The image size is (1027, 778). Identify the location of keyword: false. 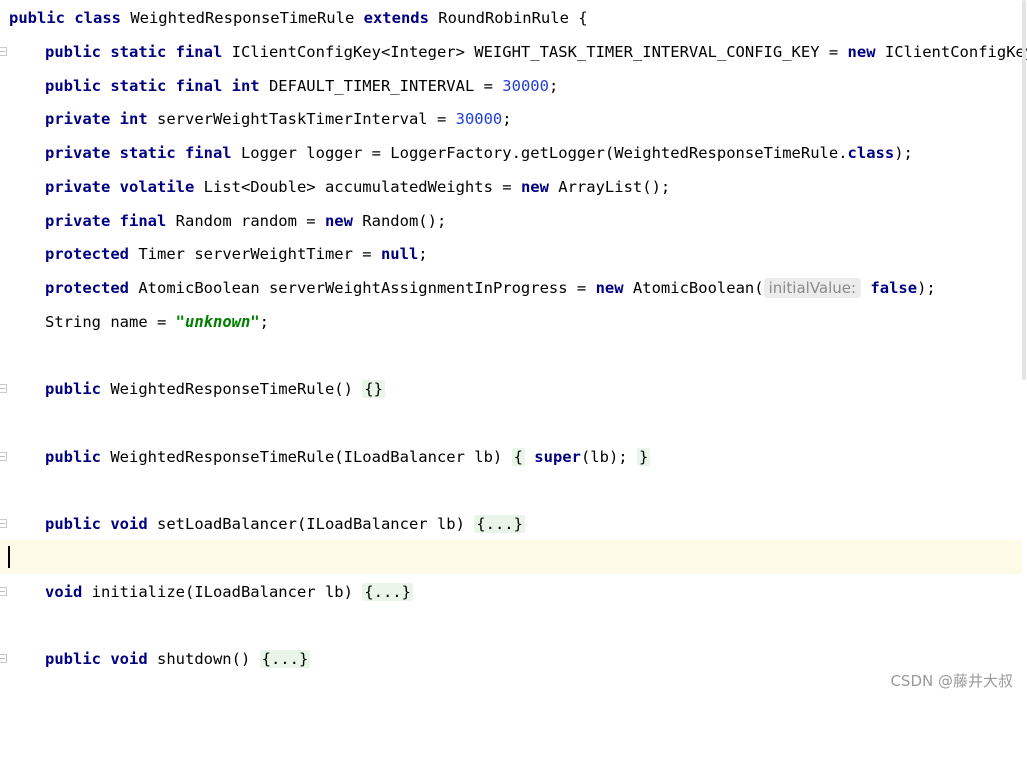
(894, 288).